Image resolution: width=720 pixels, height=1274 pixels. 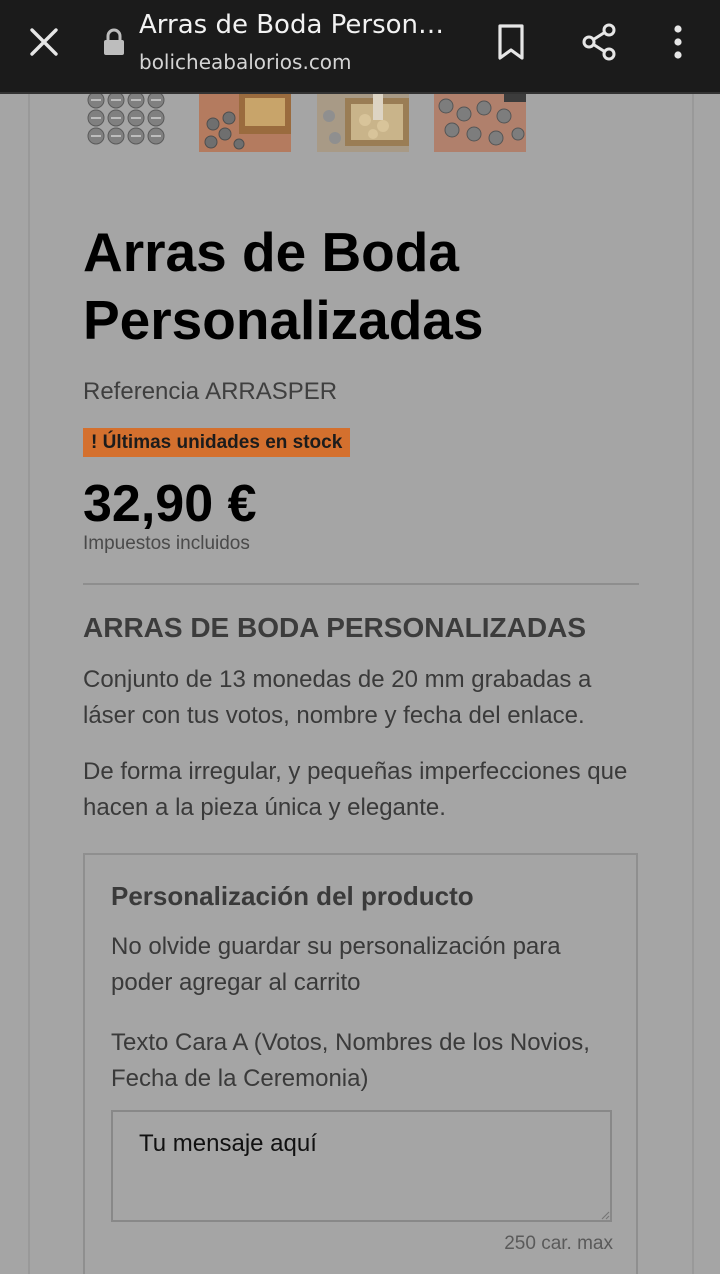 What do you see at coordinates (114, 41) in the screenshot?
I see `lock-icon` at bounding box center [114, 41].